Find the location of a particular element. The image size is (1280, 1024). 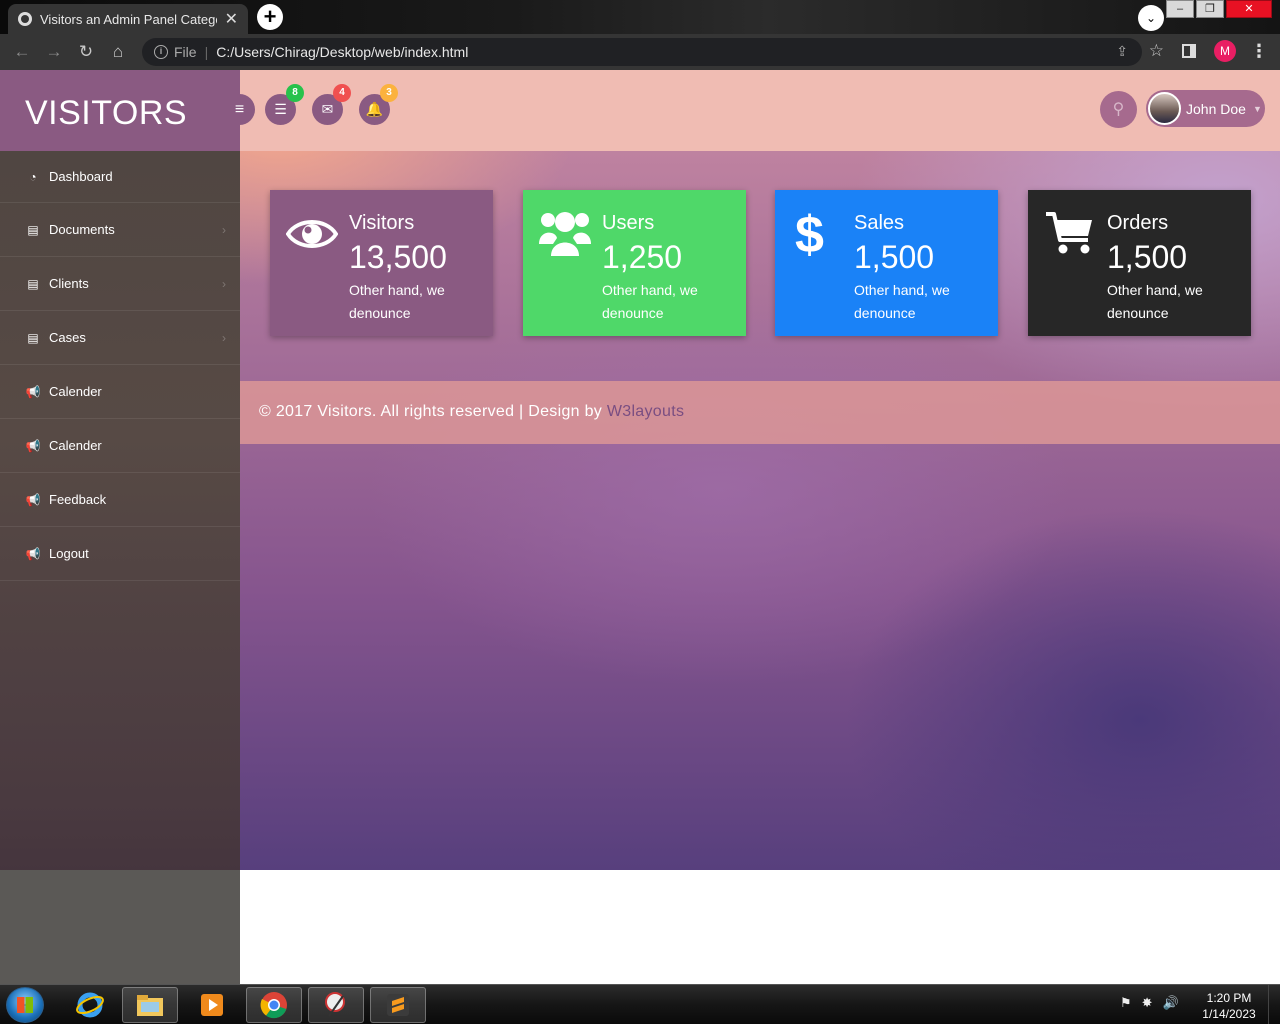

card-title: Visitors is located at coordinates (382, 223).